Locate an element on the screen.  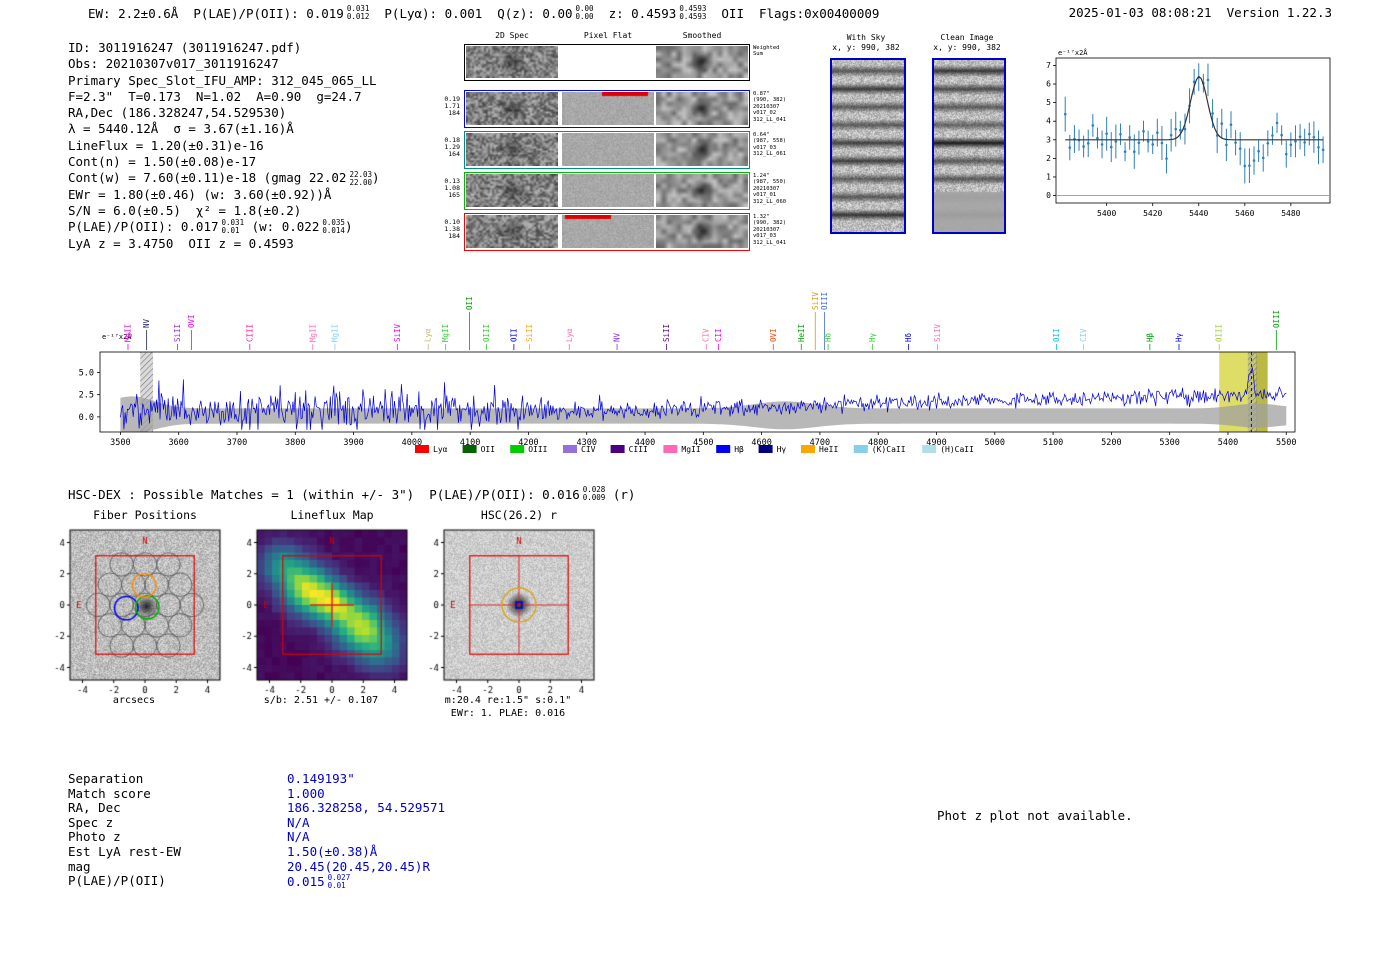
svg-text: 5.0 is located at coordinates (86, 373).